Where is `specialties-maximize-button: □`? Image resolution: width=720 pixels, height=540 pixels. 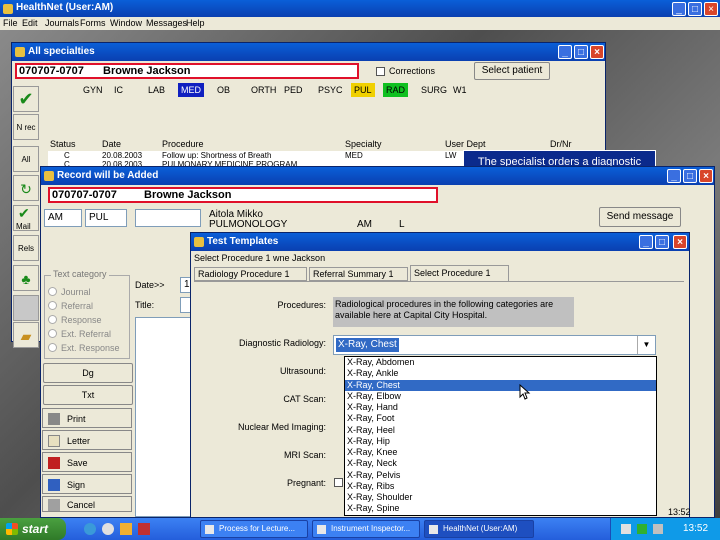
specialties-maximize-button: □ is located at coordinates (581, 52).